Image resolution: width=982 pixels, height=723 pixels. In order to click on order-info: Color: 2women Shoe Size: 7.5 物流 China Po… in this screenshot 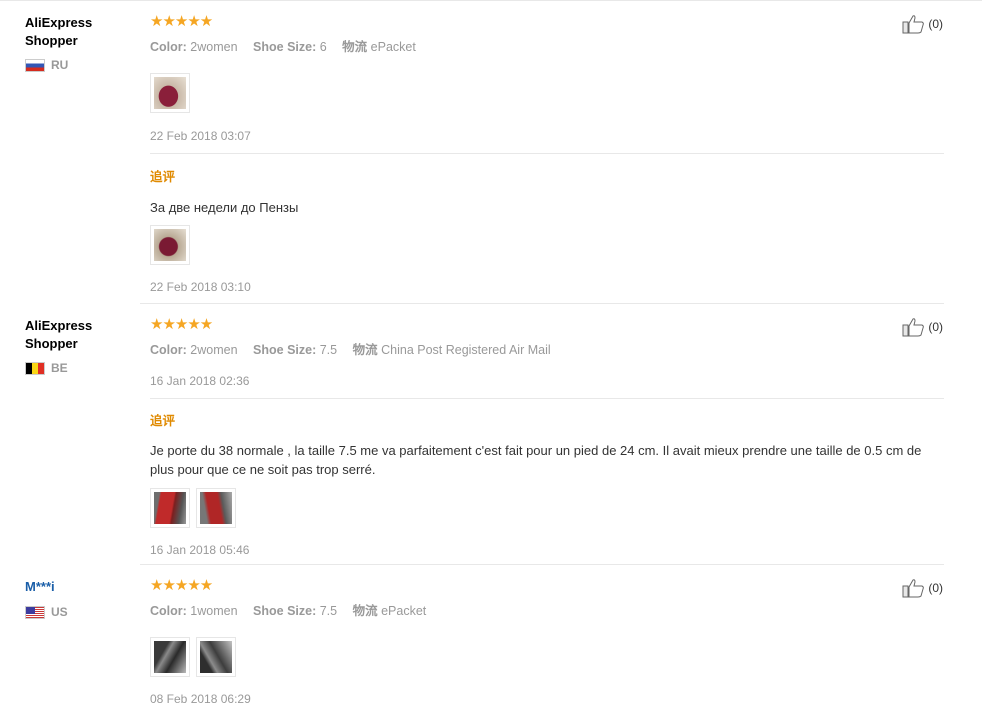, I will do `click(547, 348)`.